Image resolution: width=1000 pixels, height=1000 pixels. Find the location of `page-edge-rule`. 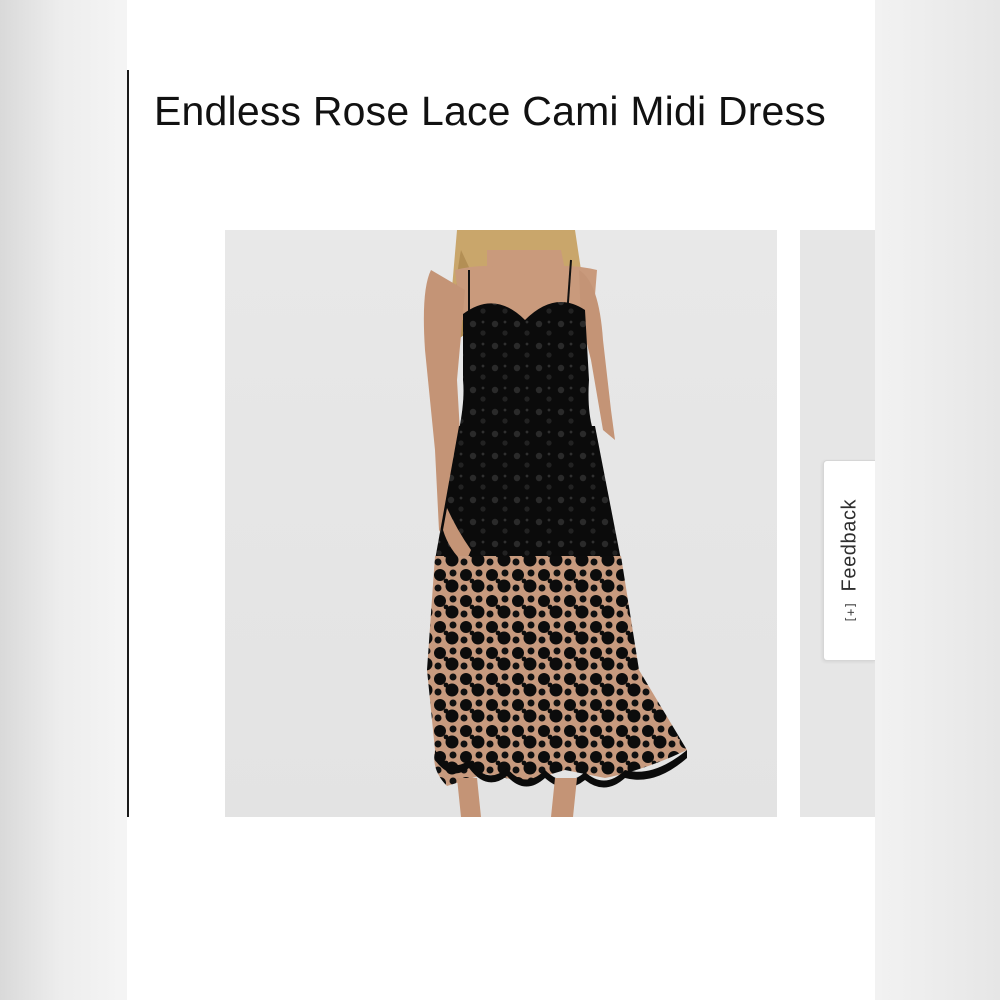

page-edge-rule is located at coordinates (128, 443).